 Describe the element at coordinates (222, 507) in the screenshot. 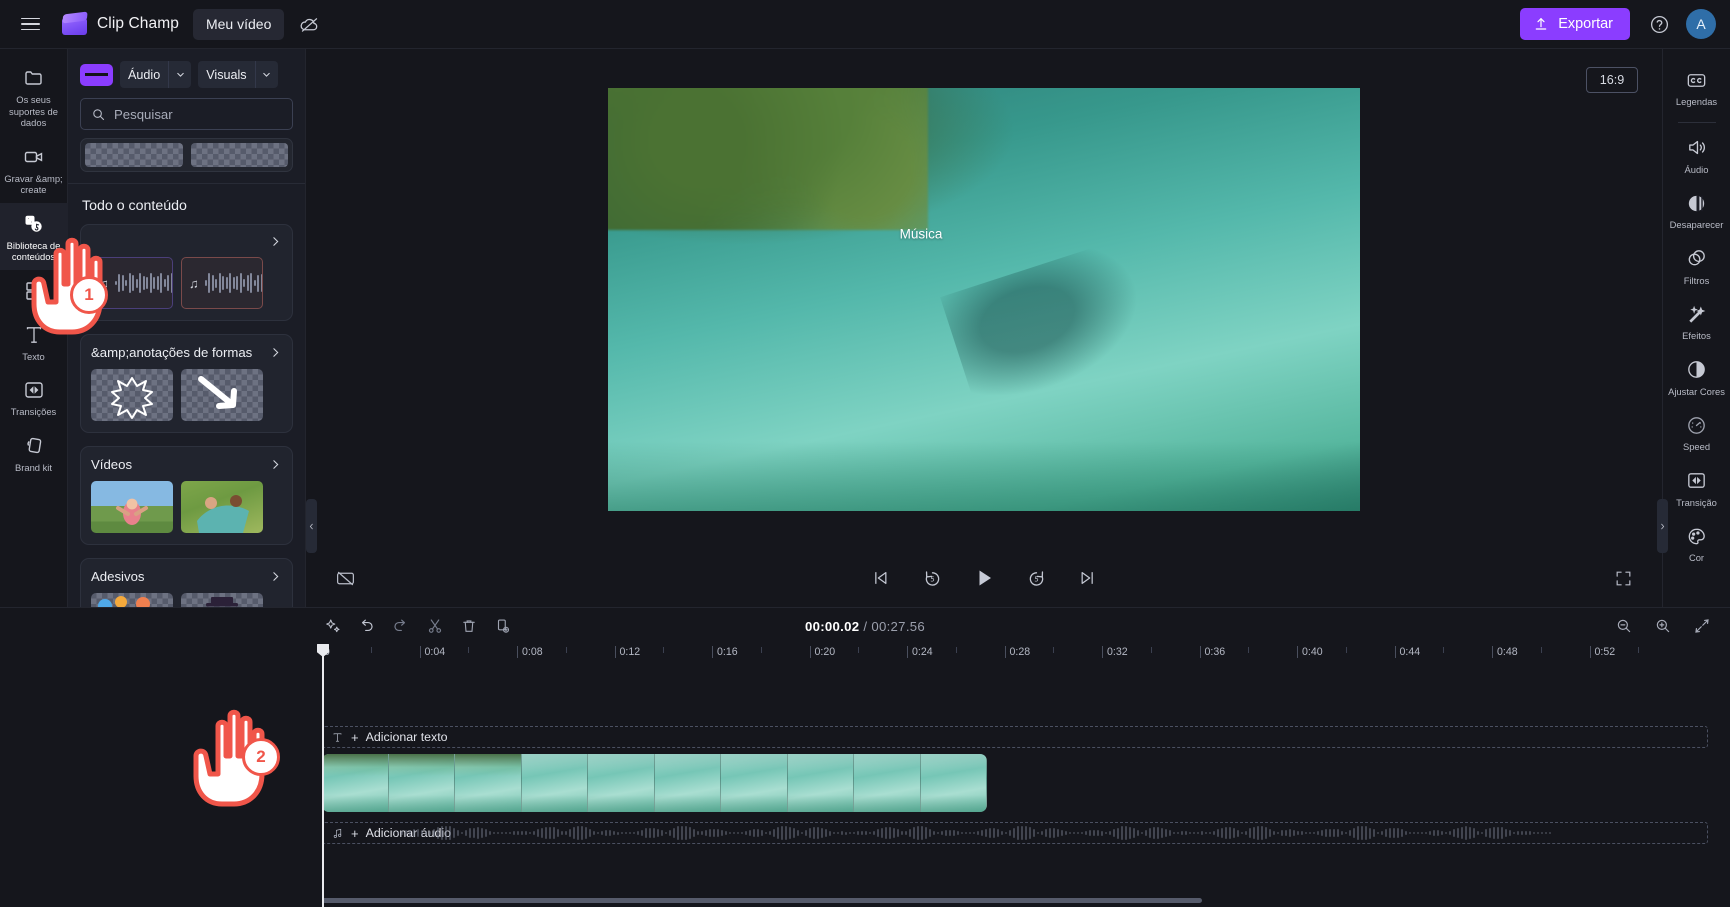

I see `video-thumb-kids-grass` at that location.